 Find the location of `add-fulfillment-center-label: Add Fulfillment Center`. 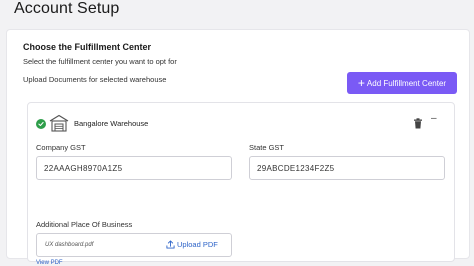

add-fulfillment-center-label: Add Fulfillment Center is located at coordinates (406, 83).